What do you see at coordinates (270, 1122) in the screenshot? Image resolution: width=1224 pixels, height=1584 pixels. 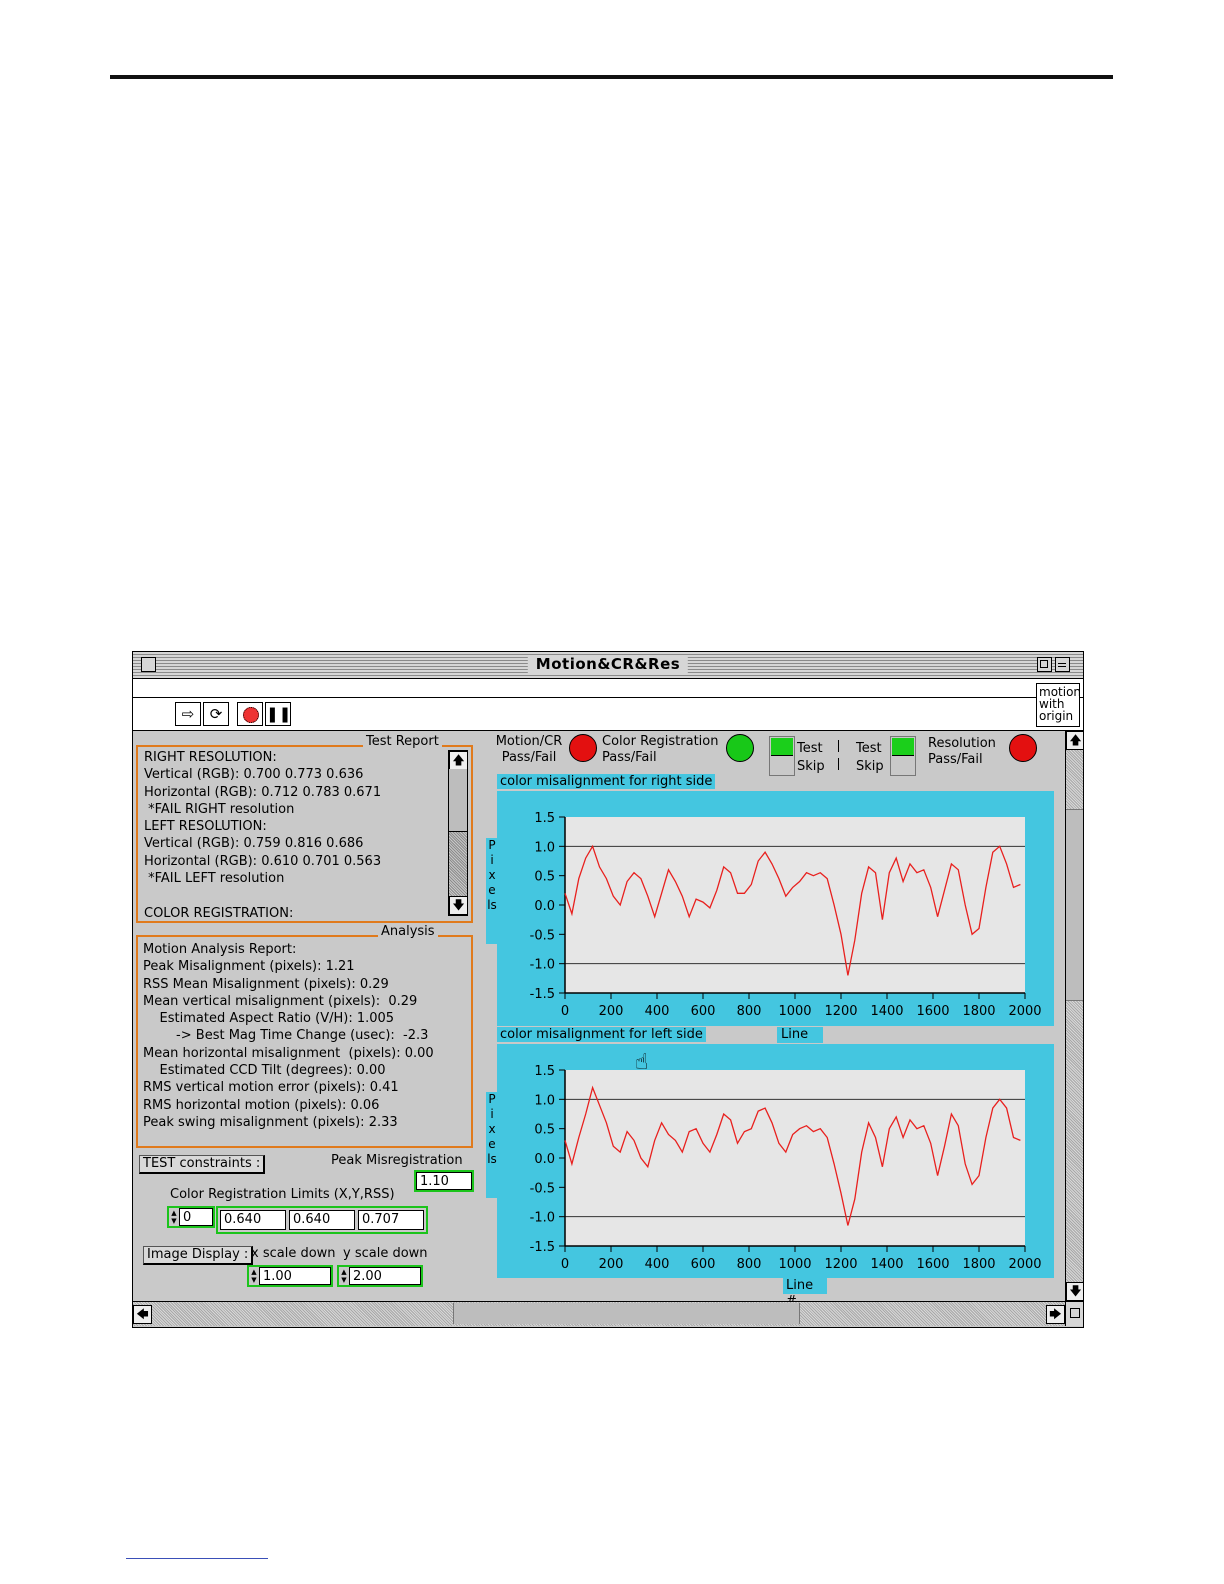 I see `analysis-line: Peak swing misalignment (pixels): 2.33` at bounding box center [270, 1122].